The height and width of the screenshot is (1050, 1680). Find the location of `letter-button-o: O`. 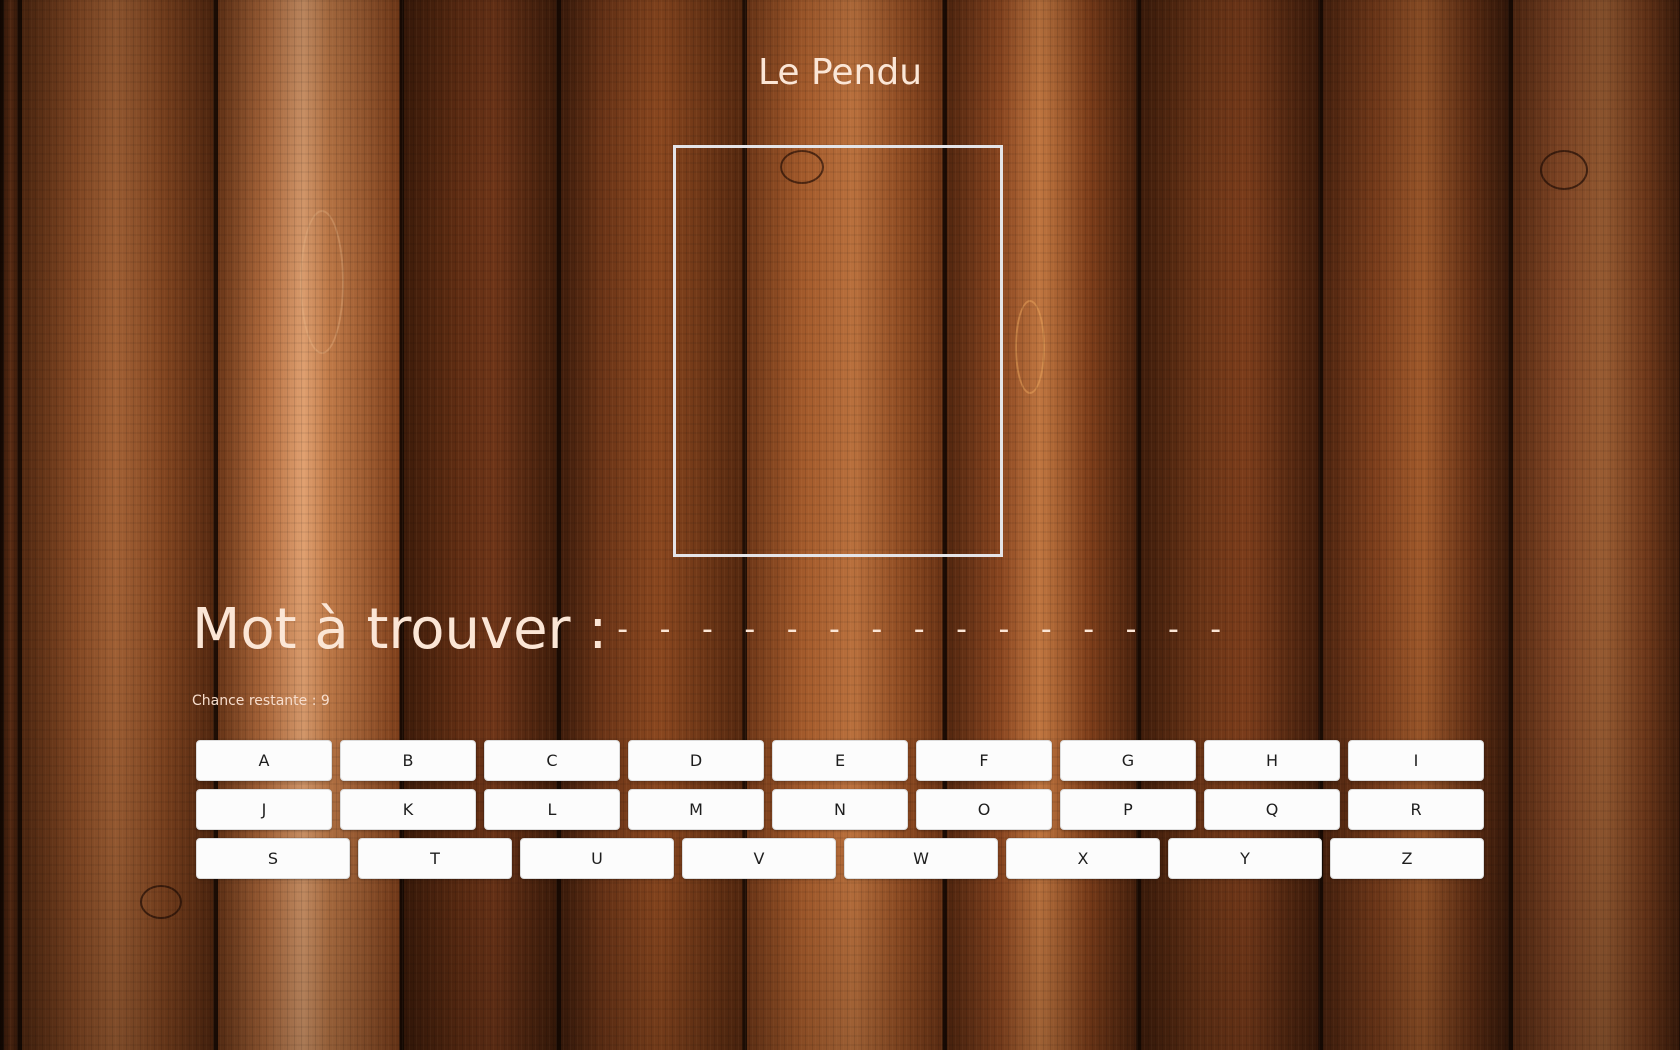

letter-button-o: O is located at coordinates (984, 809).